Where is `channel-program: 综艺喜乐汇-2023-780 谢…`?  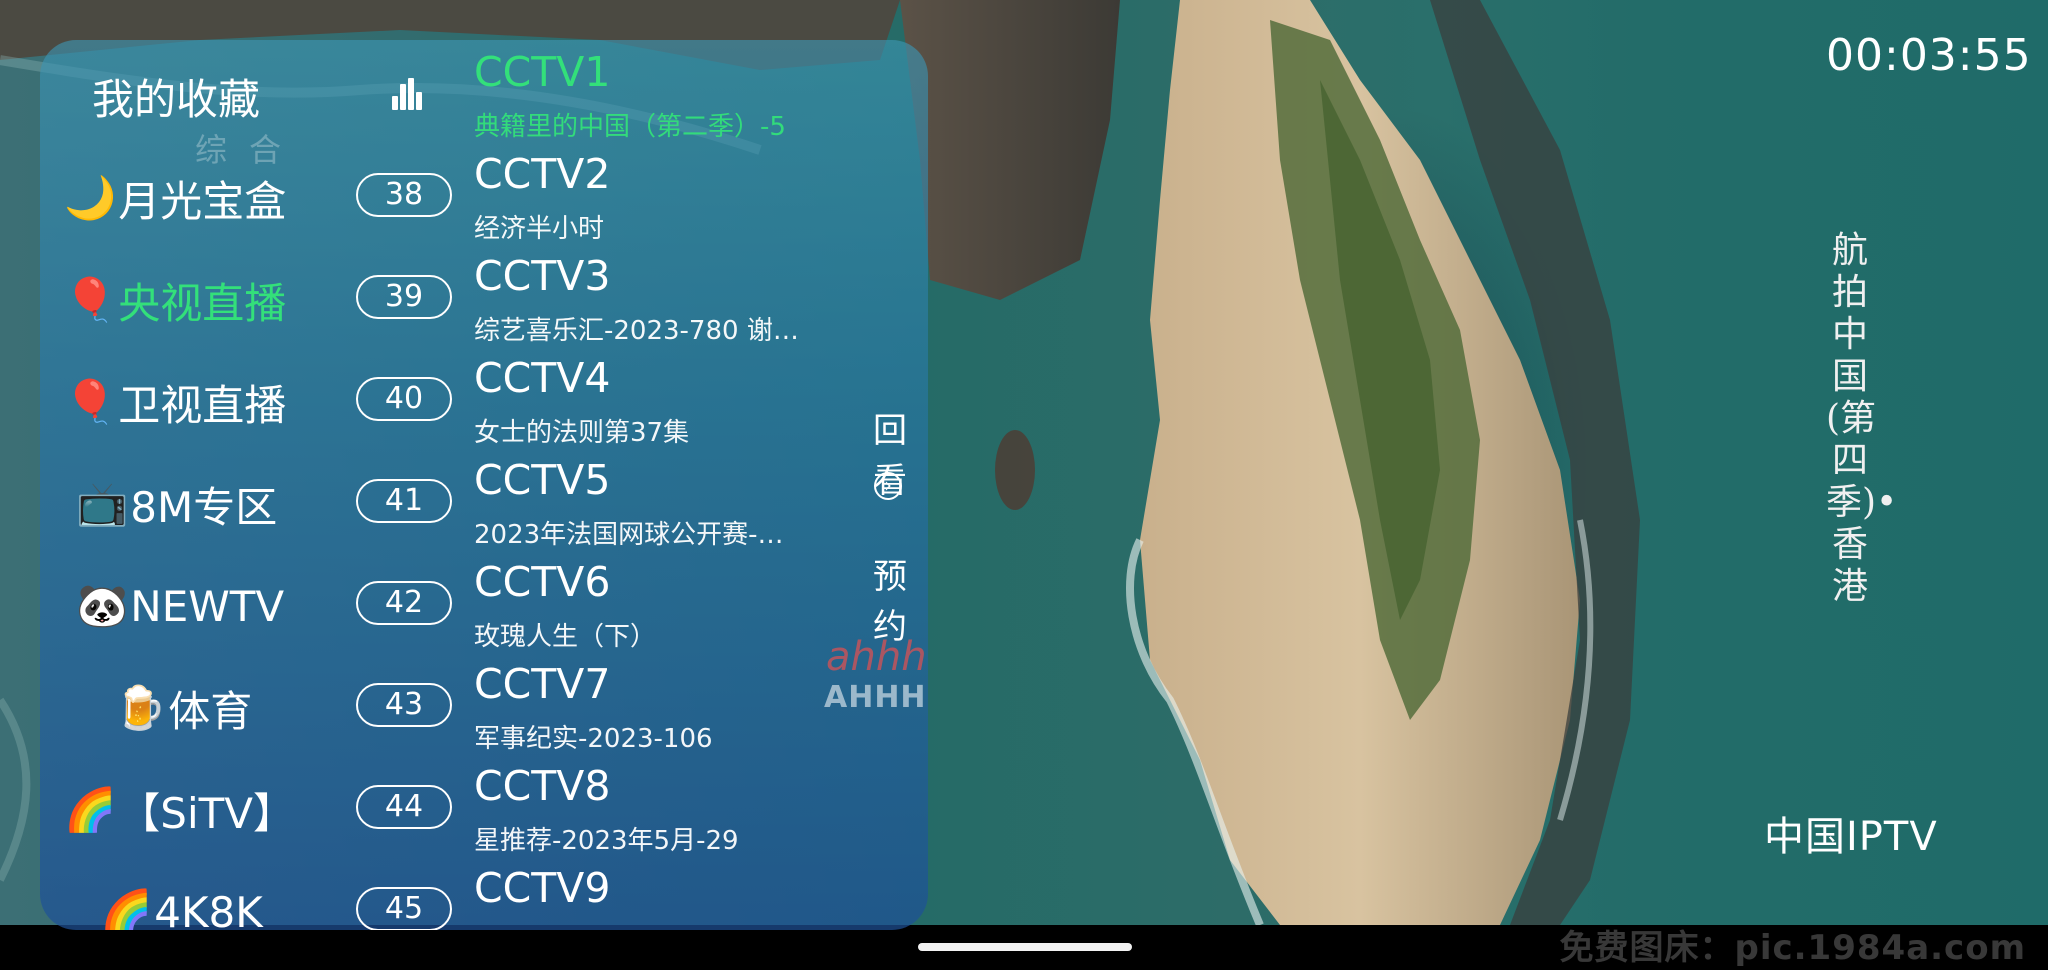 channel-program: 综艺喜乐汇-2023-780 谢… is located at coordinates (636, 331).